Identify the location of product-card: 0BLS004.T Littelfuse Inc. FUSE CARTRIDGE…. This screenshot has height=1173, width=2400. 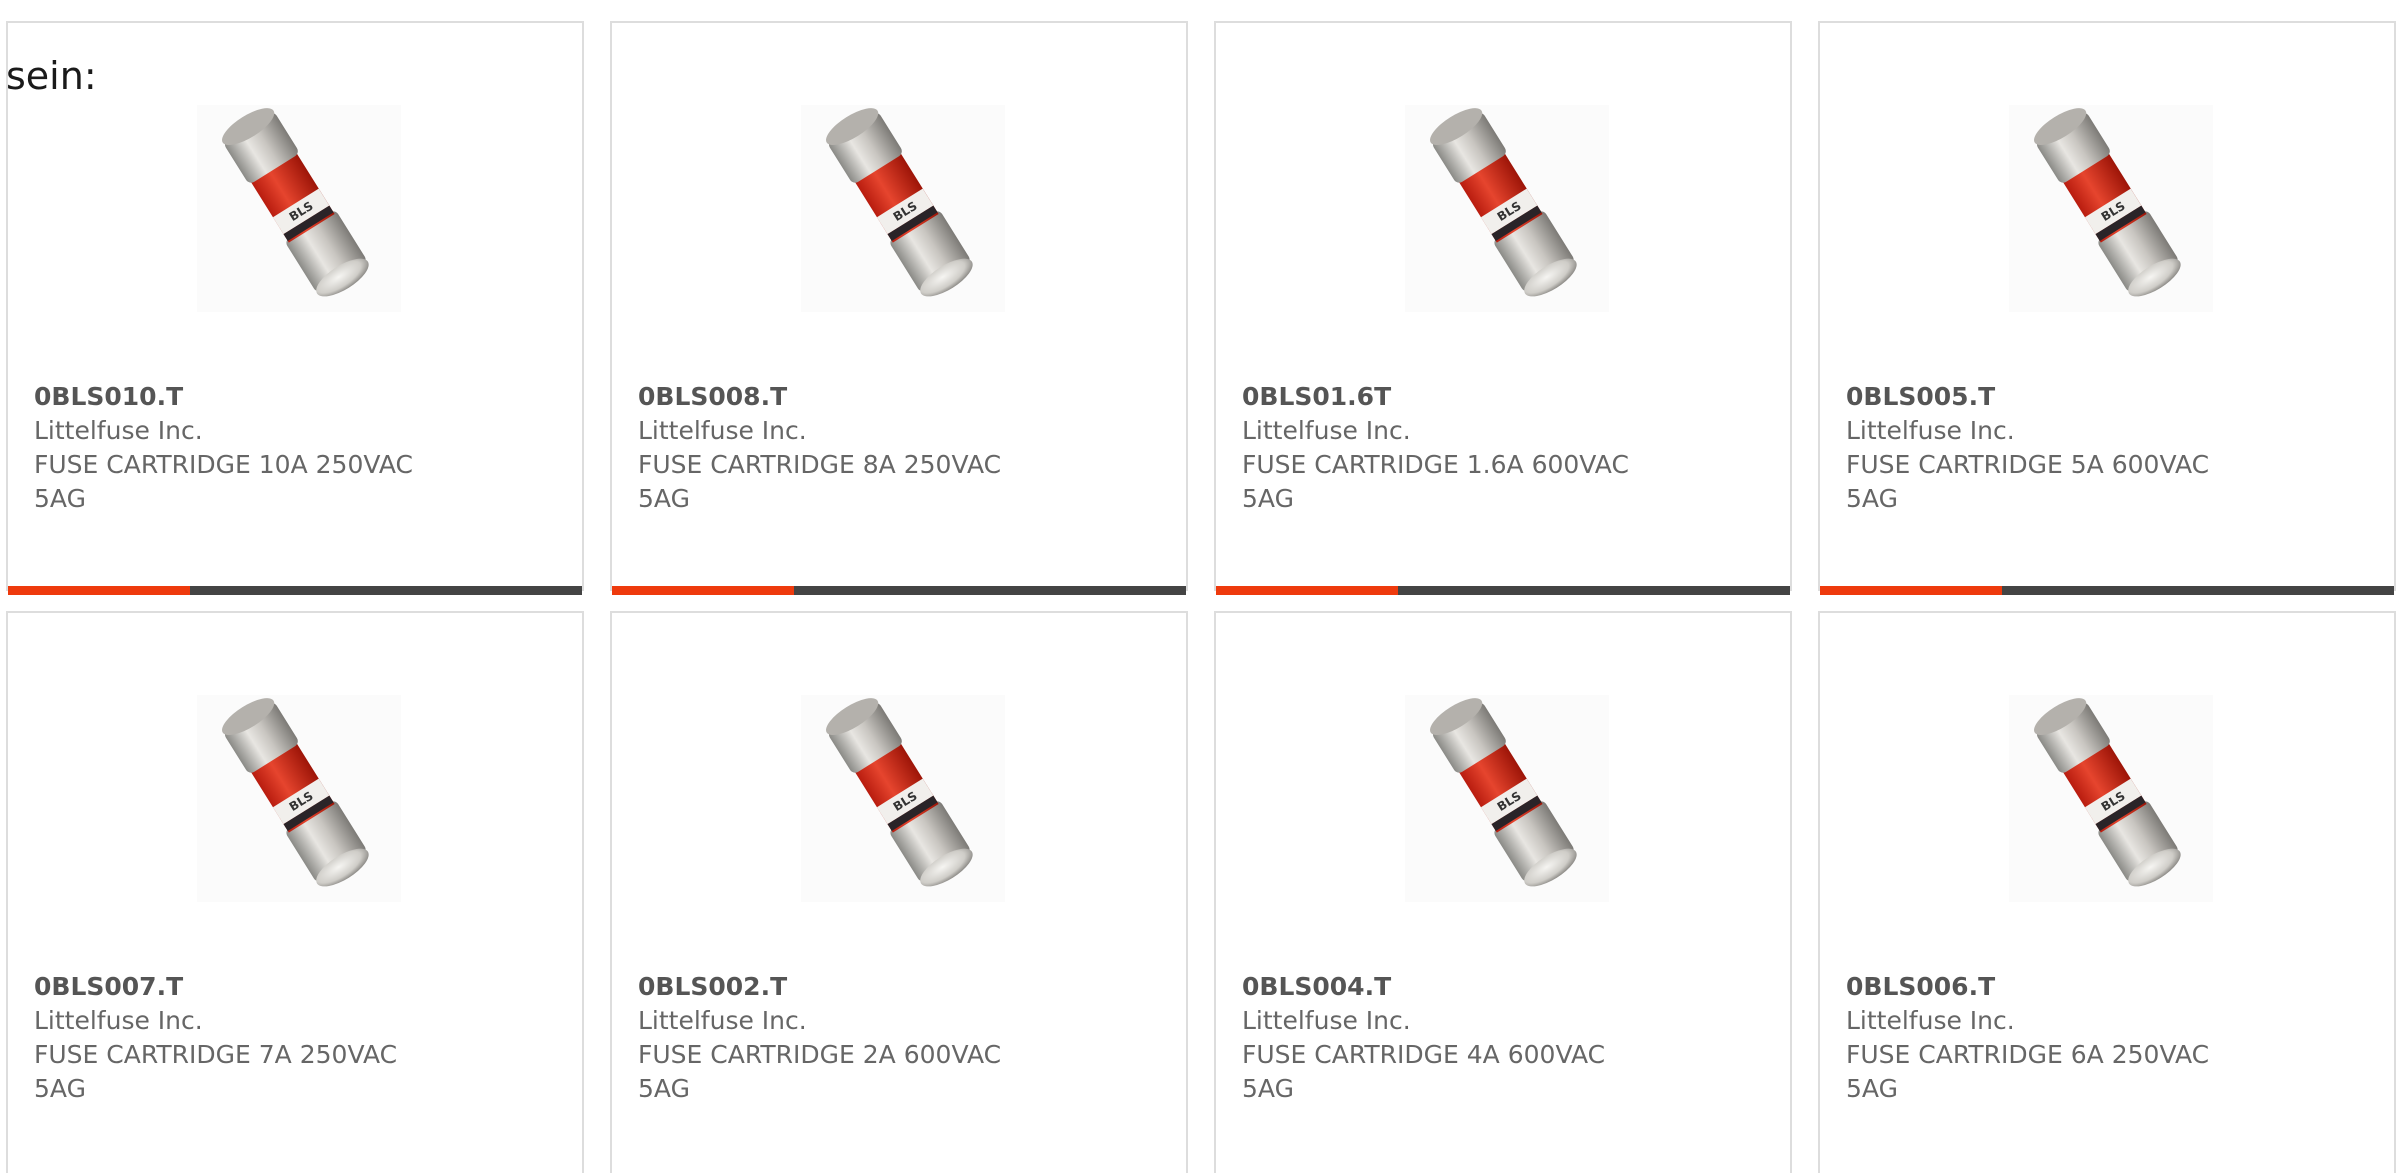
(1503, 892).